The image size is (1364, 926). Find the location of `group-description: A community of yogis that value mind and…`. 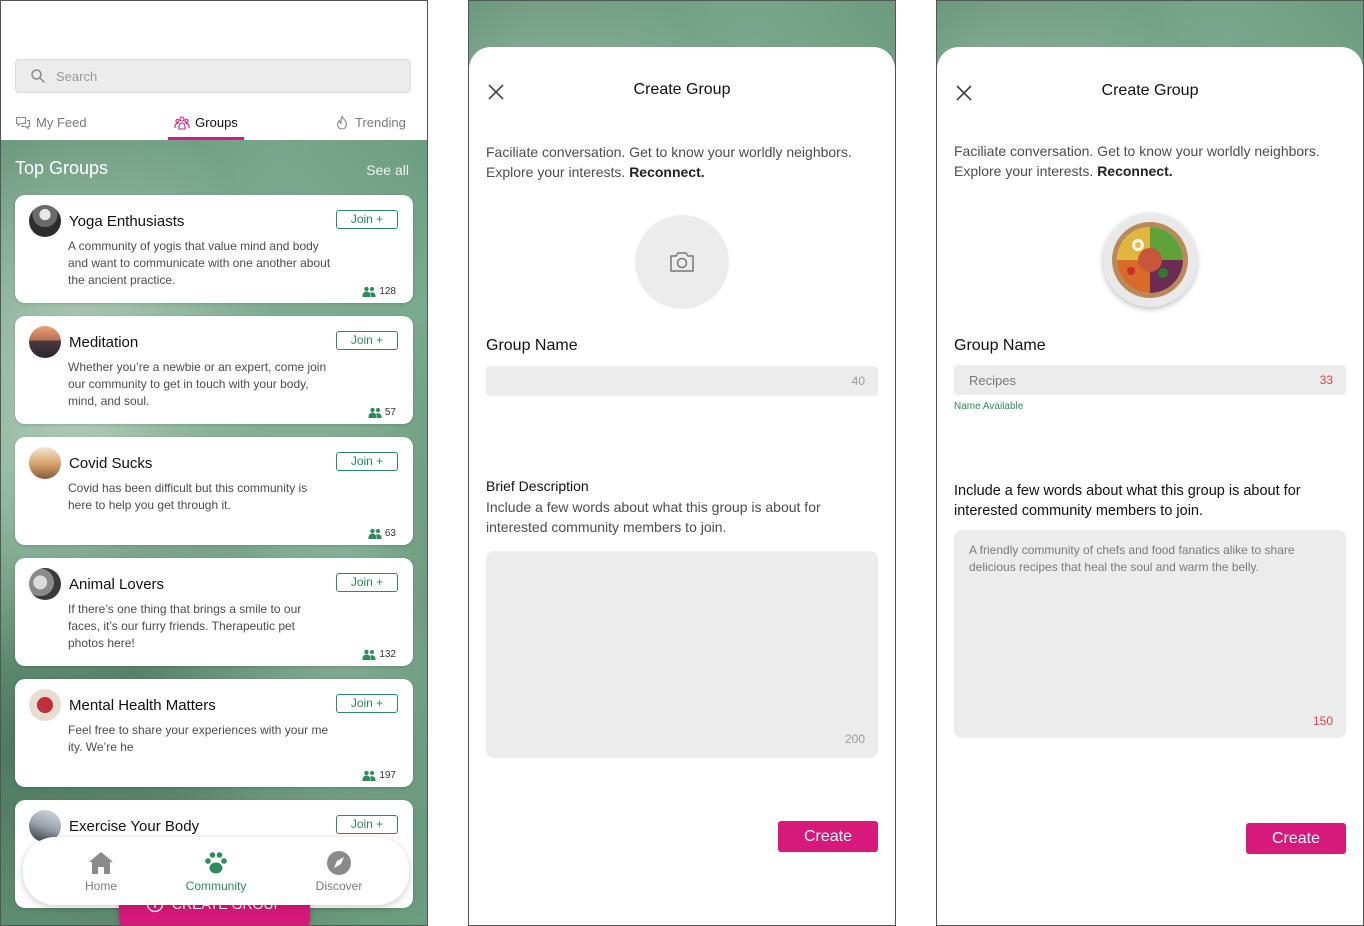

group-description: A community of yogis that value mind and… is located at coordinates (199, 263).